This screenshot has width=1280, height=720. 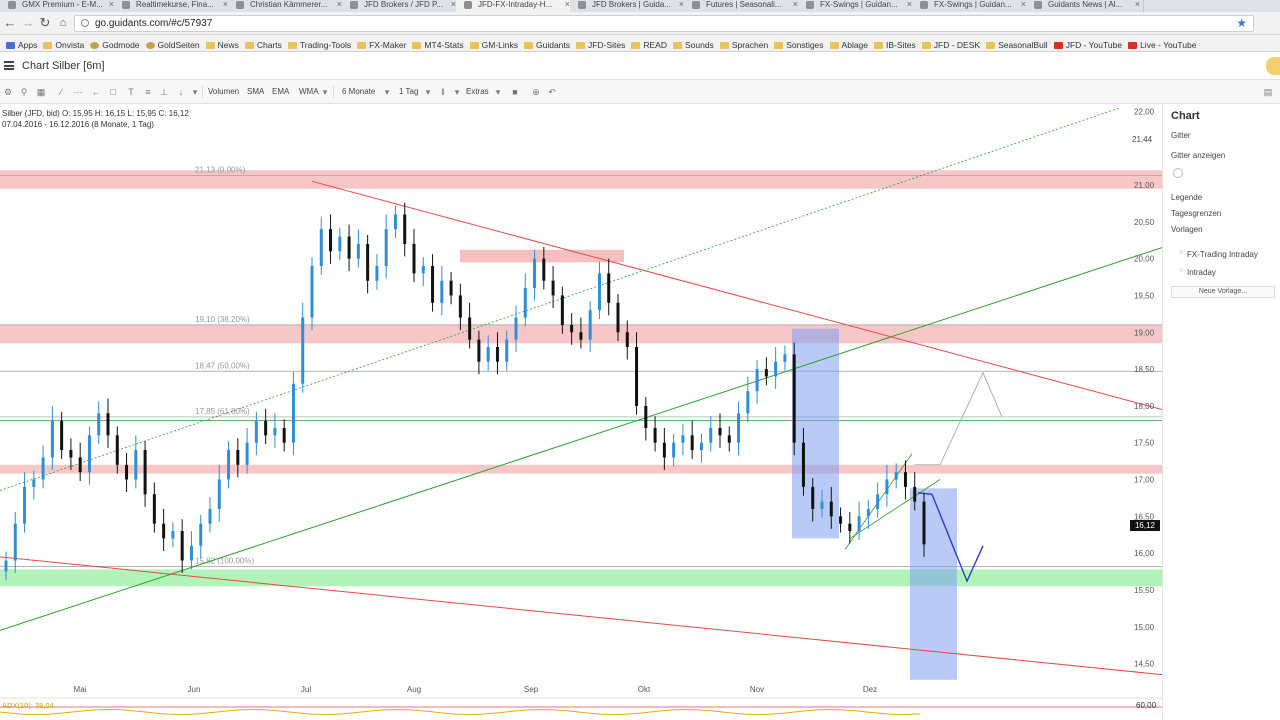 What do you see at coordinates (438, 44) in the screenshot?
I see `bookmark-item: MT4-Stats` at bounding box center [438, 44].